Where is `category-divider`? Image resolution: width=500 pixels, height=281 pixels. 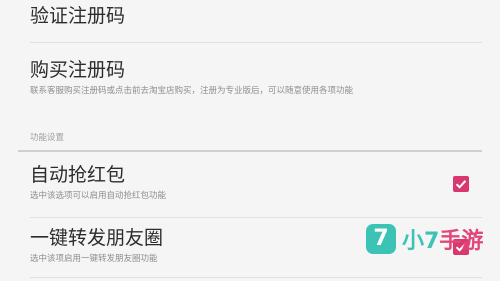 category-divider is located at coordinates (250, 151).